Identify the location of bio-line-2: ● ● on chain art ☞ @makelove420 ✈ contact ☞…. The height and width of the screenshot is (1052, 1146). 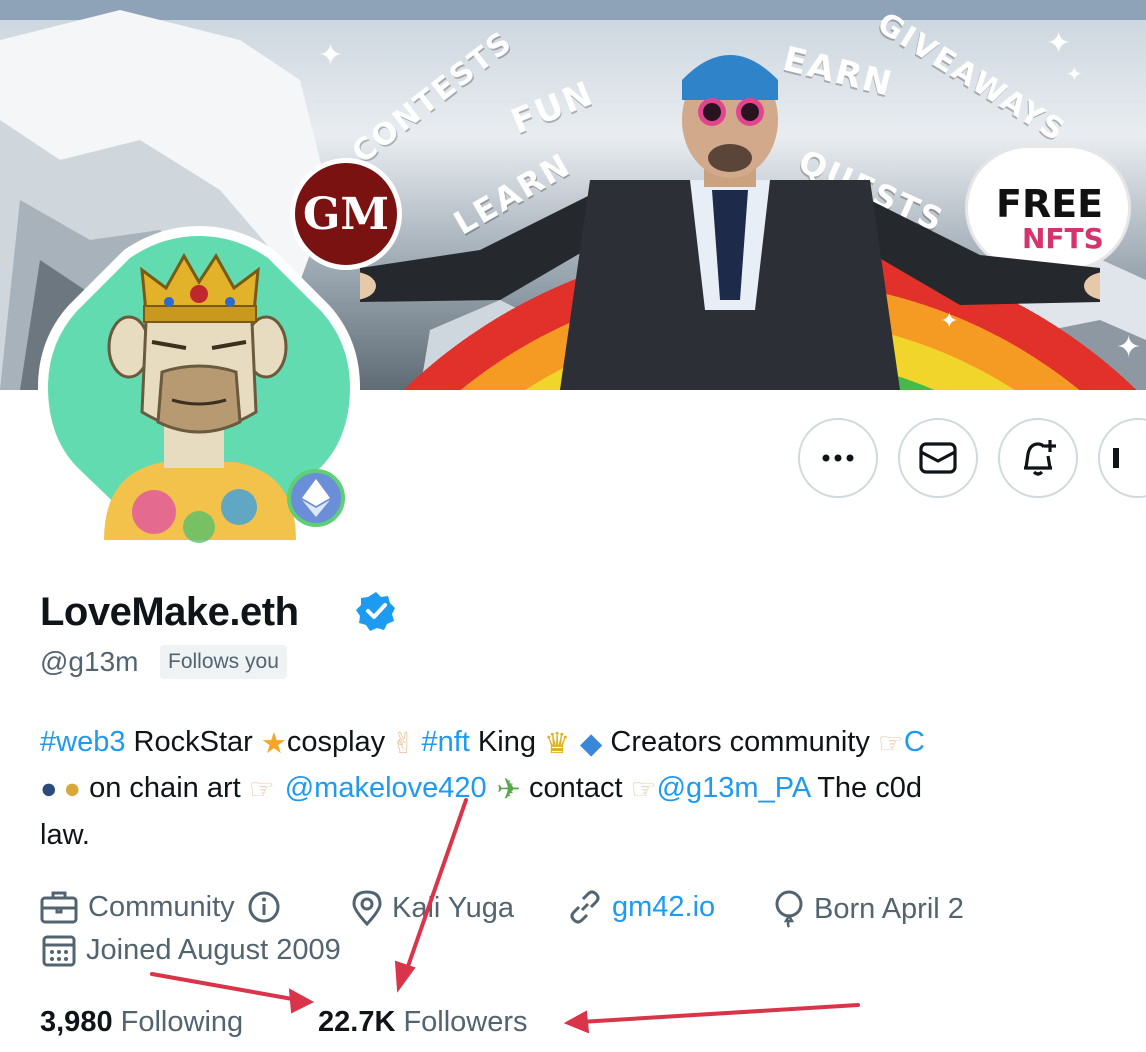
(481, 789).